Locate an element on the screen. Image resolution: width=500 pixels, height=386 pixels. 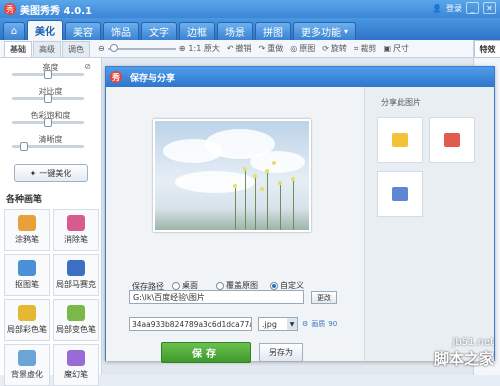
original-label: 原图 is located at coordinates (307, 48).